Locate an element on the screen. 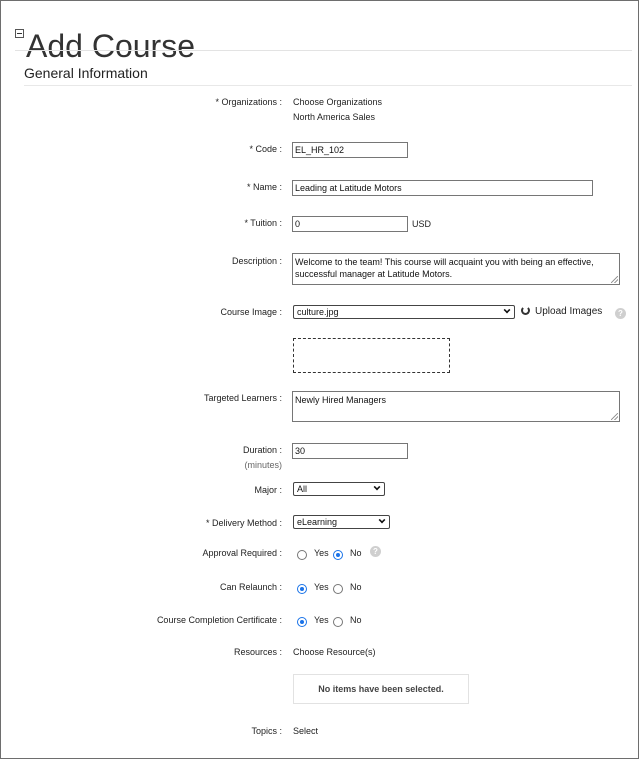 The image size is (639, 759). relaunch-yes-label: Yes is located at coordinates (321, 587).